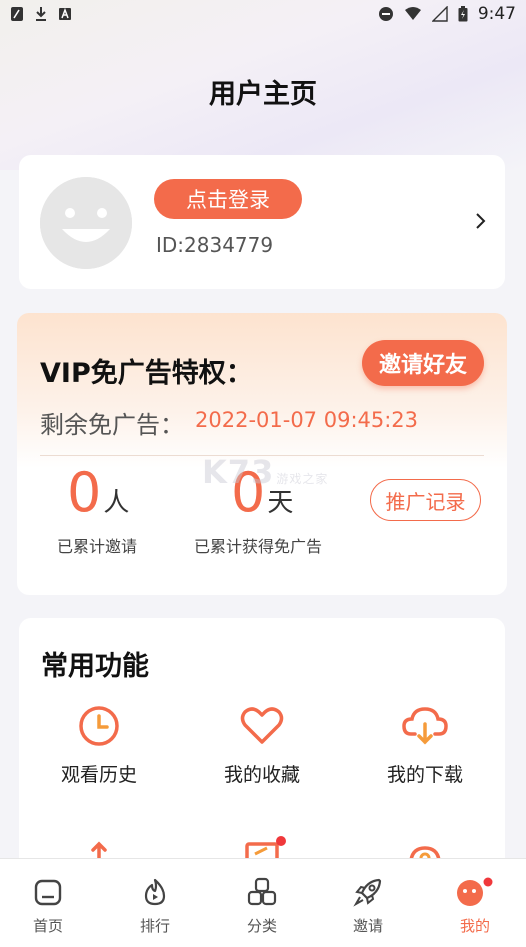 Image resolution: width=526 pixels, height=947 pixels. What do you see at coordinates (424, 775) in the screenshot?
I see `function-label: 我的下载` at bounding box center [424, 775].